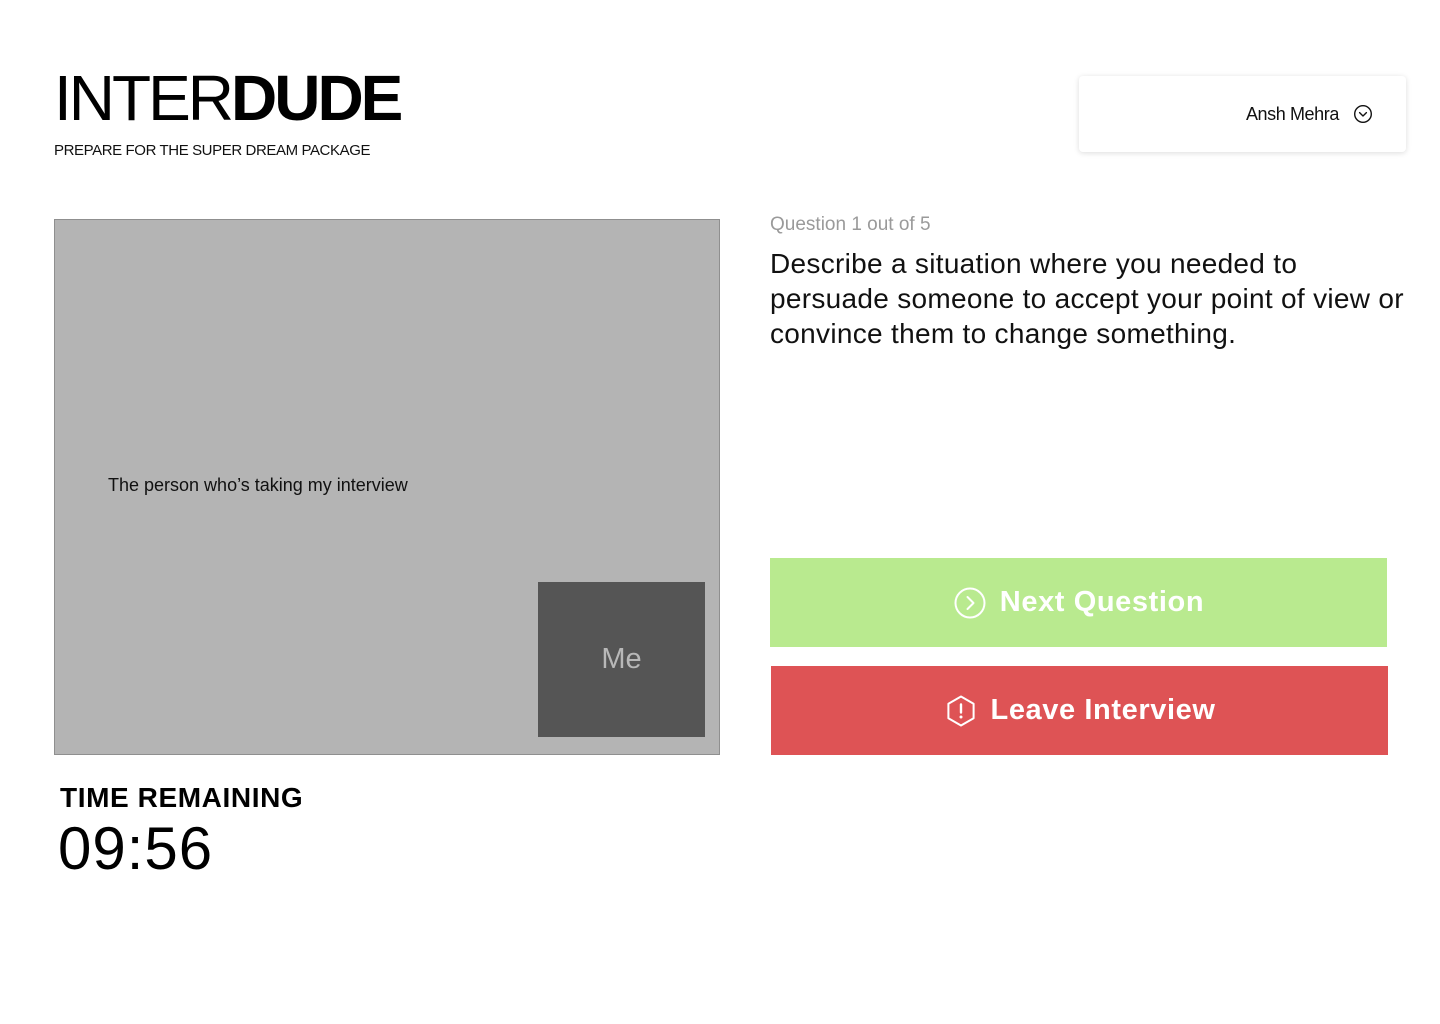 Image resolution: width=1440 pixels, height=1024 pixels. What do you see at coordinates (1292, 113) in the screenshot?
I see `user-name: Ansh Mehra` at bounding box center [1292, 113].